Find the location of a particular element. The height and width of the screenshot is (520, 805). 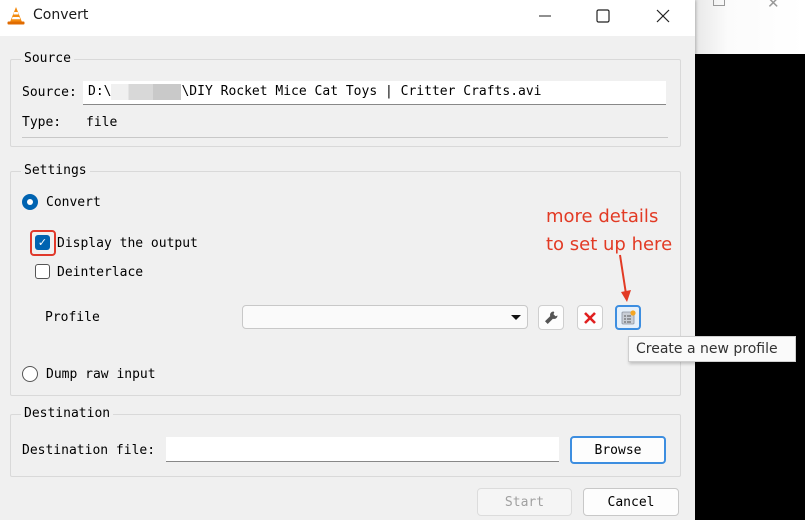

settings-group-label: Settings is located at coordinates (55, 170).